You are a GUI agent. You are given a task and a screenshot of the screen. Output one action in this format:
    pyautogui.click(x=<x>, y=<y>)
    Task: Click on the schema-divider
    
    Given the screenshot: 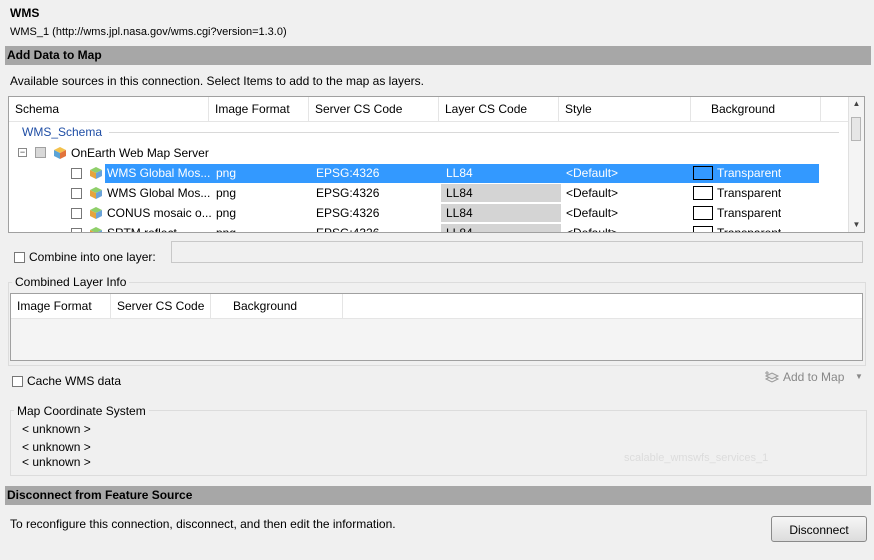 What is the action you would take?
    pyautogui.click(x=474, y=132)
    